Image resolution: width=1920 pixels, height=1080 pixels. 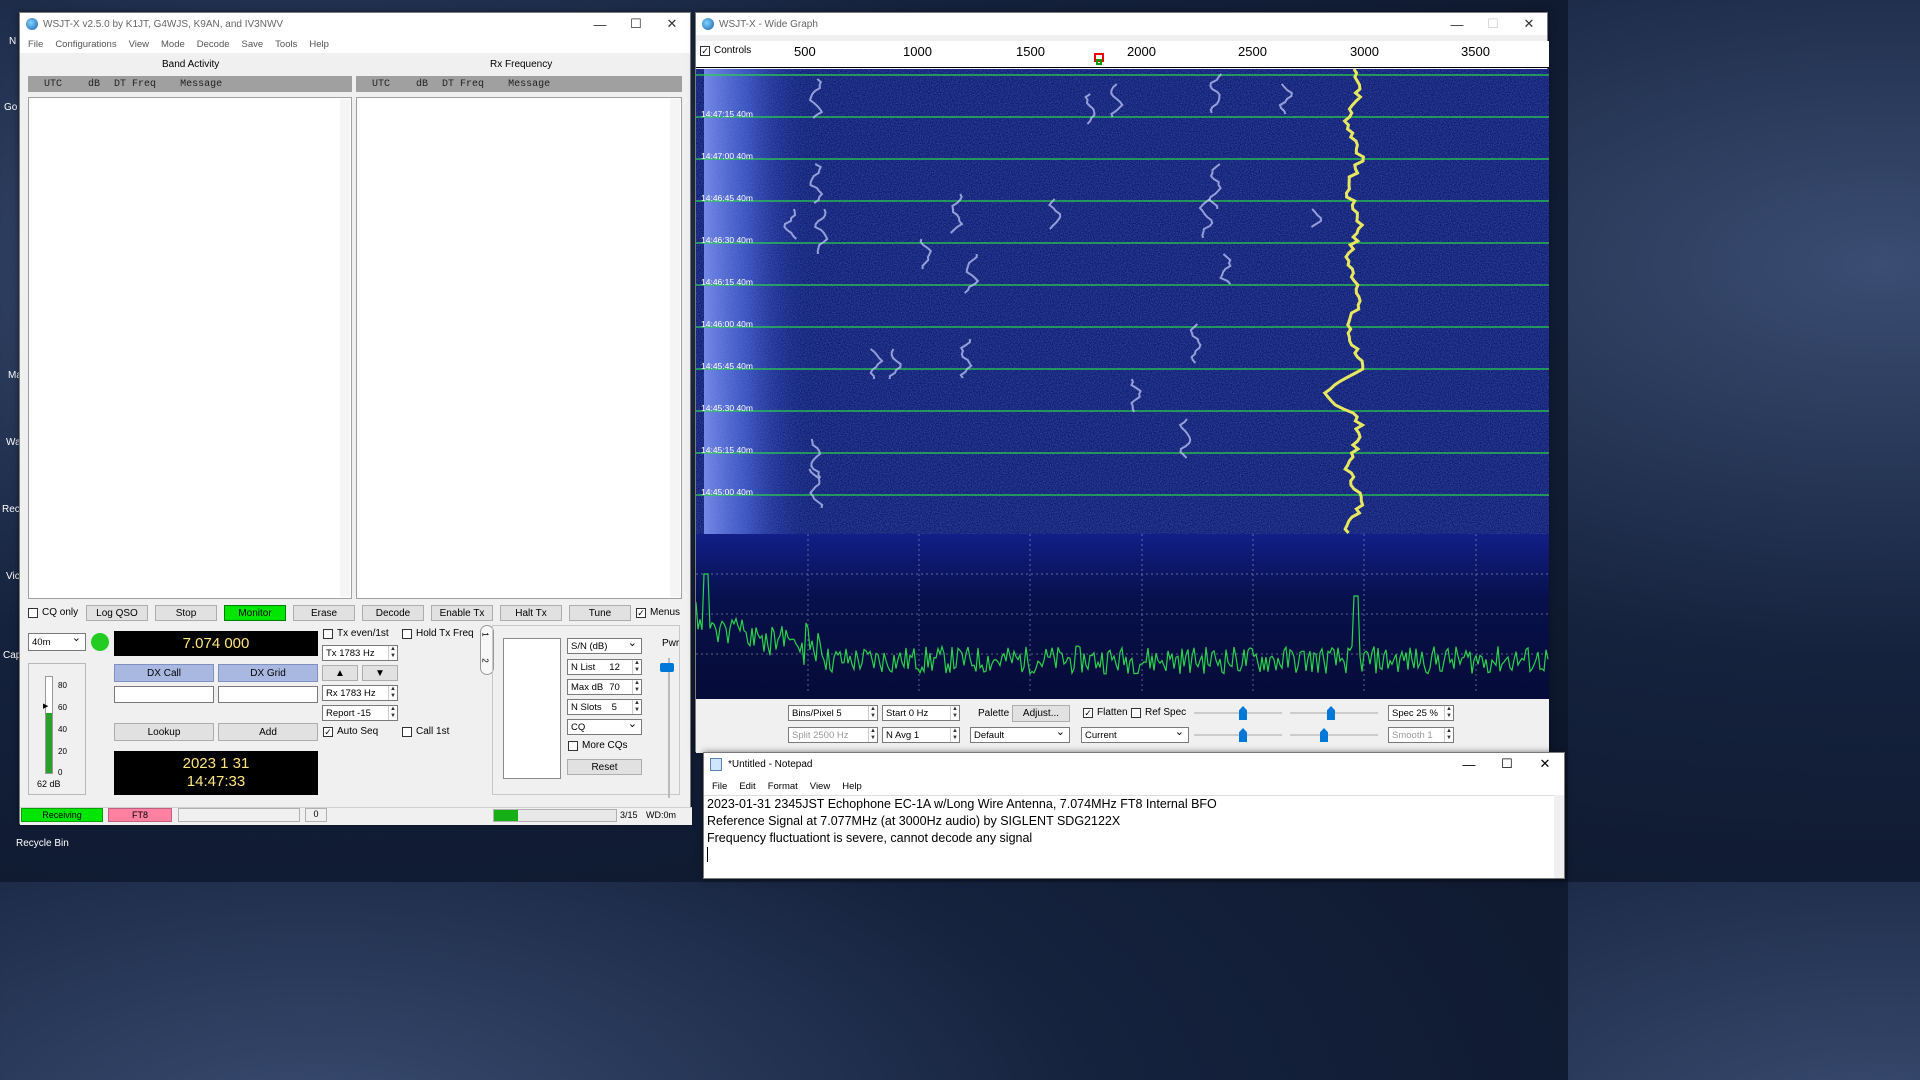 What do you see at coordinates (1105, 712) in the screenshot?
I see `flatten-checkbox: ✓ Flatten` at bounding box center [1105, 712].